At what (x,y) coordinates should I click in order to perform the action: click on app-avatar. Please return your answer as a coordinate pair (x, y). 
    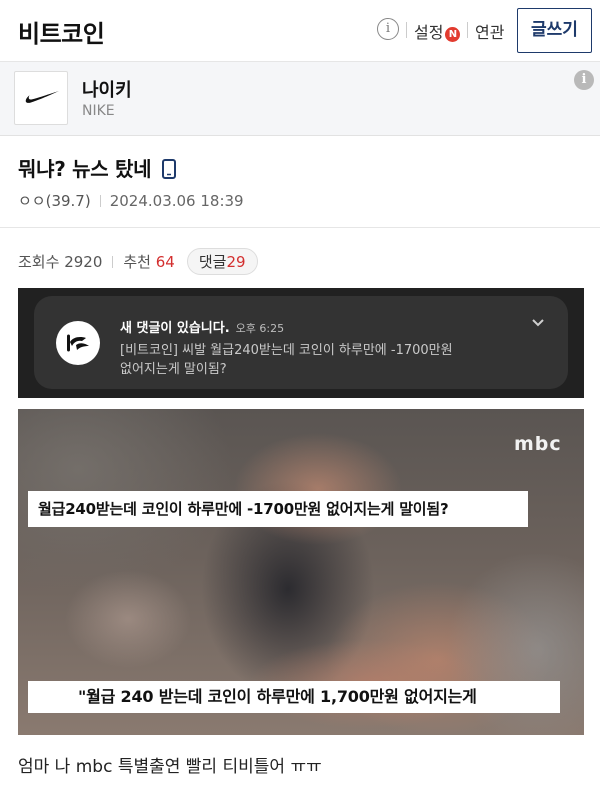
    Looking at the image, I should click on (78, 343).